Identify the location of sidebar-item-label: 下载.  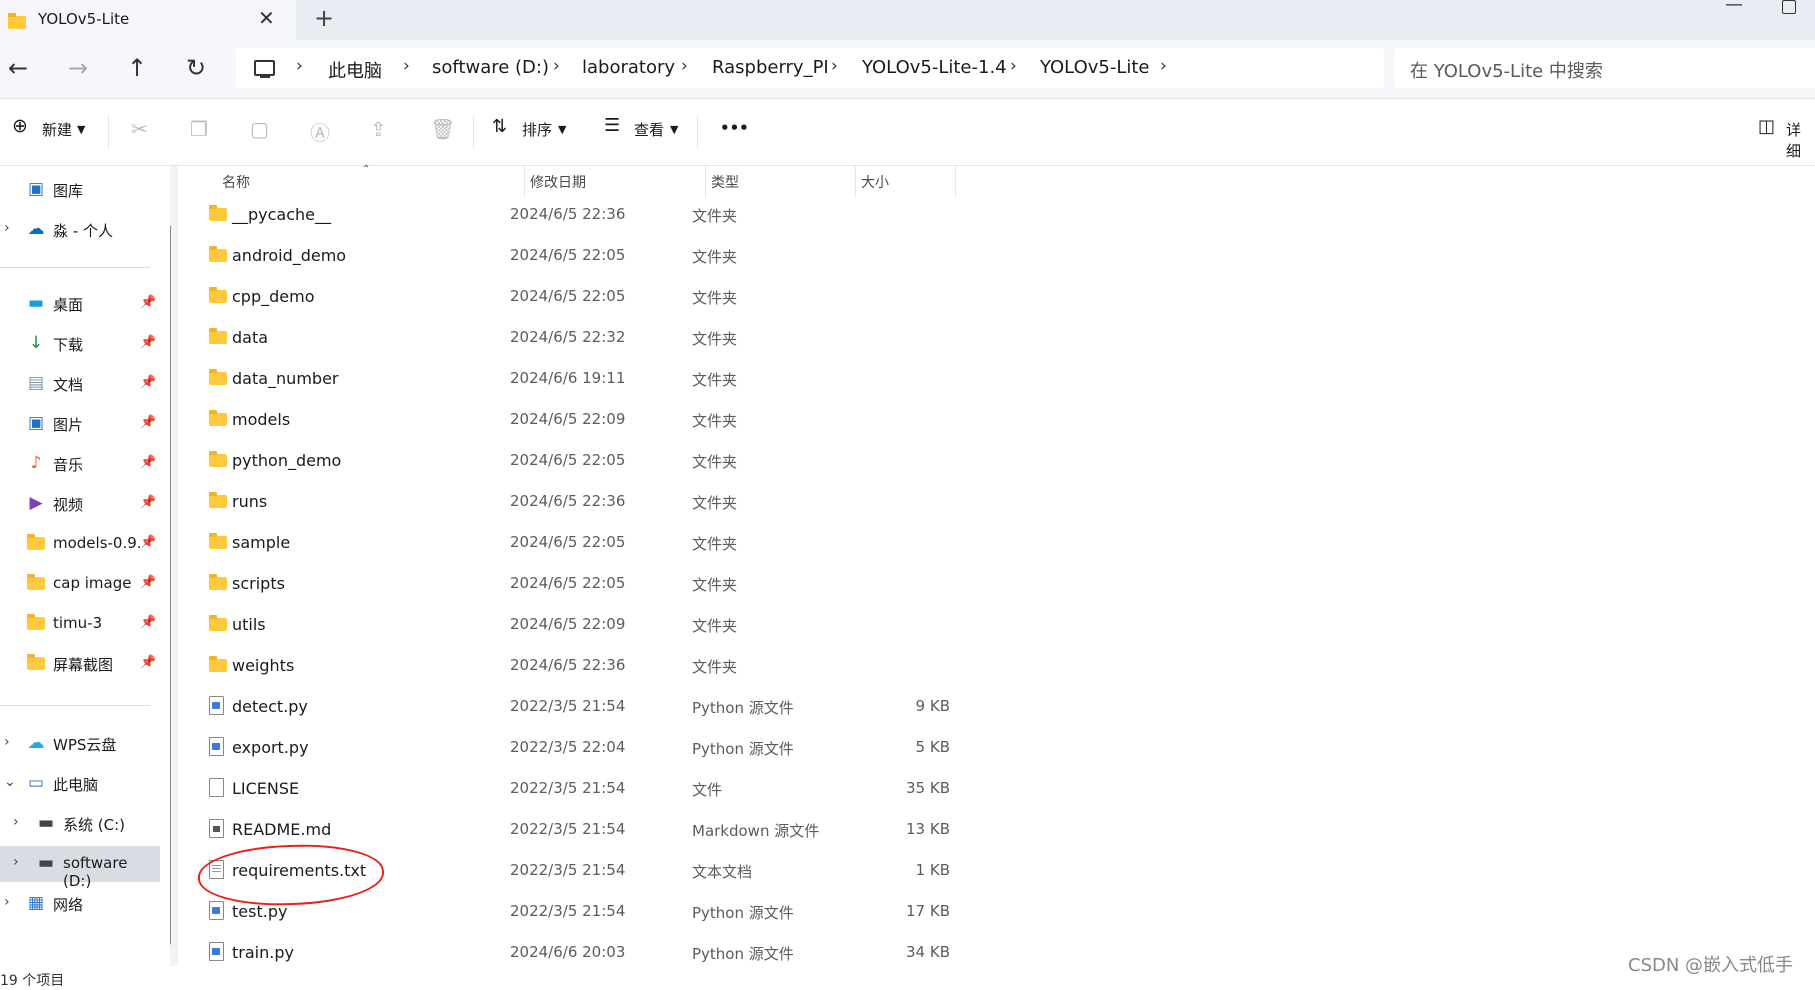
(68, 345).